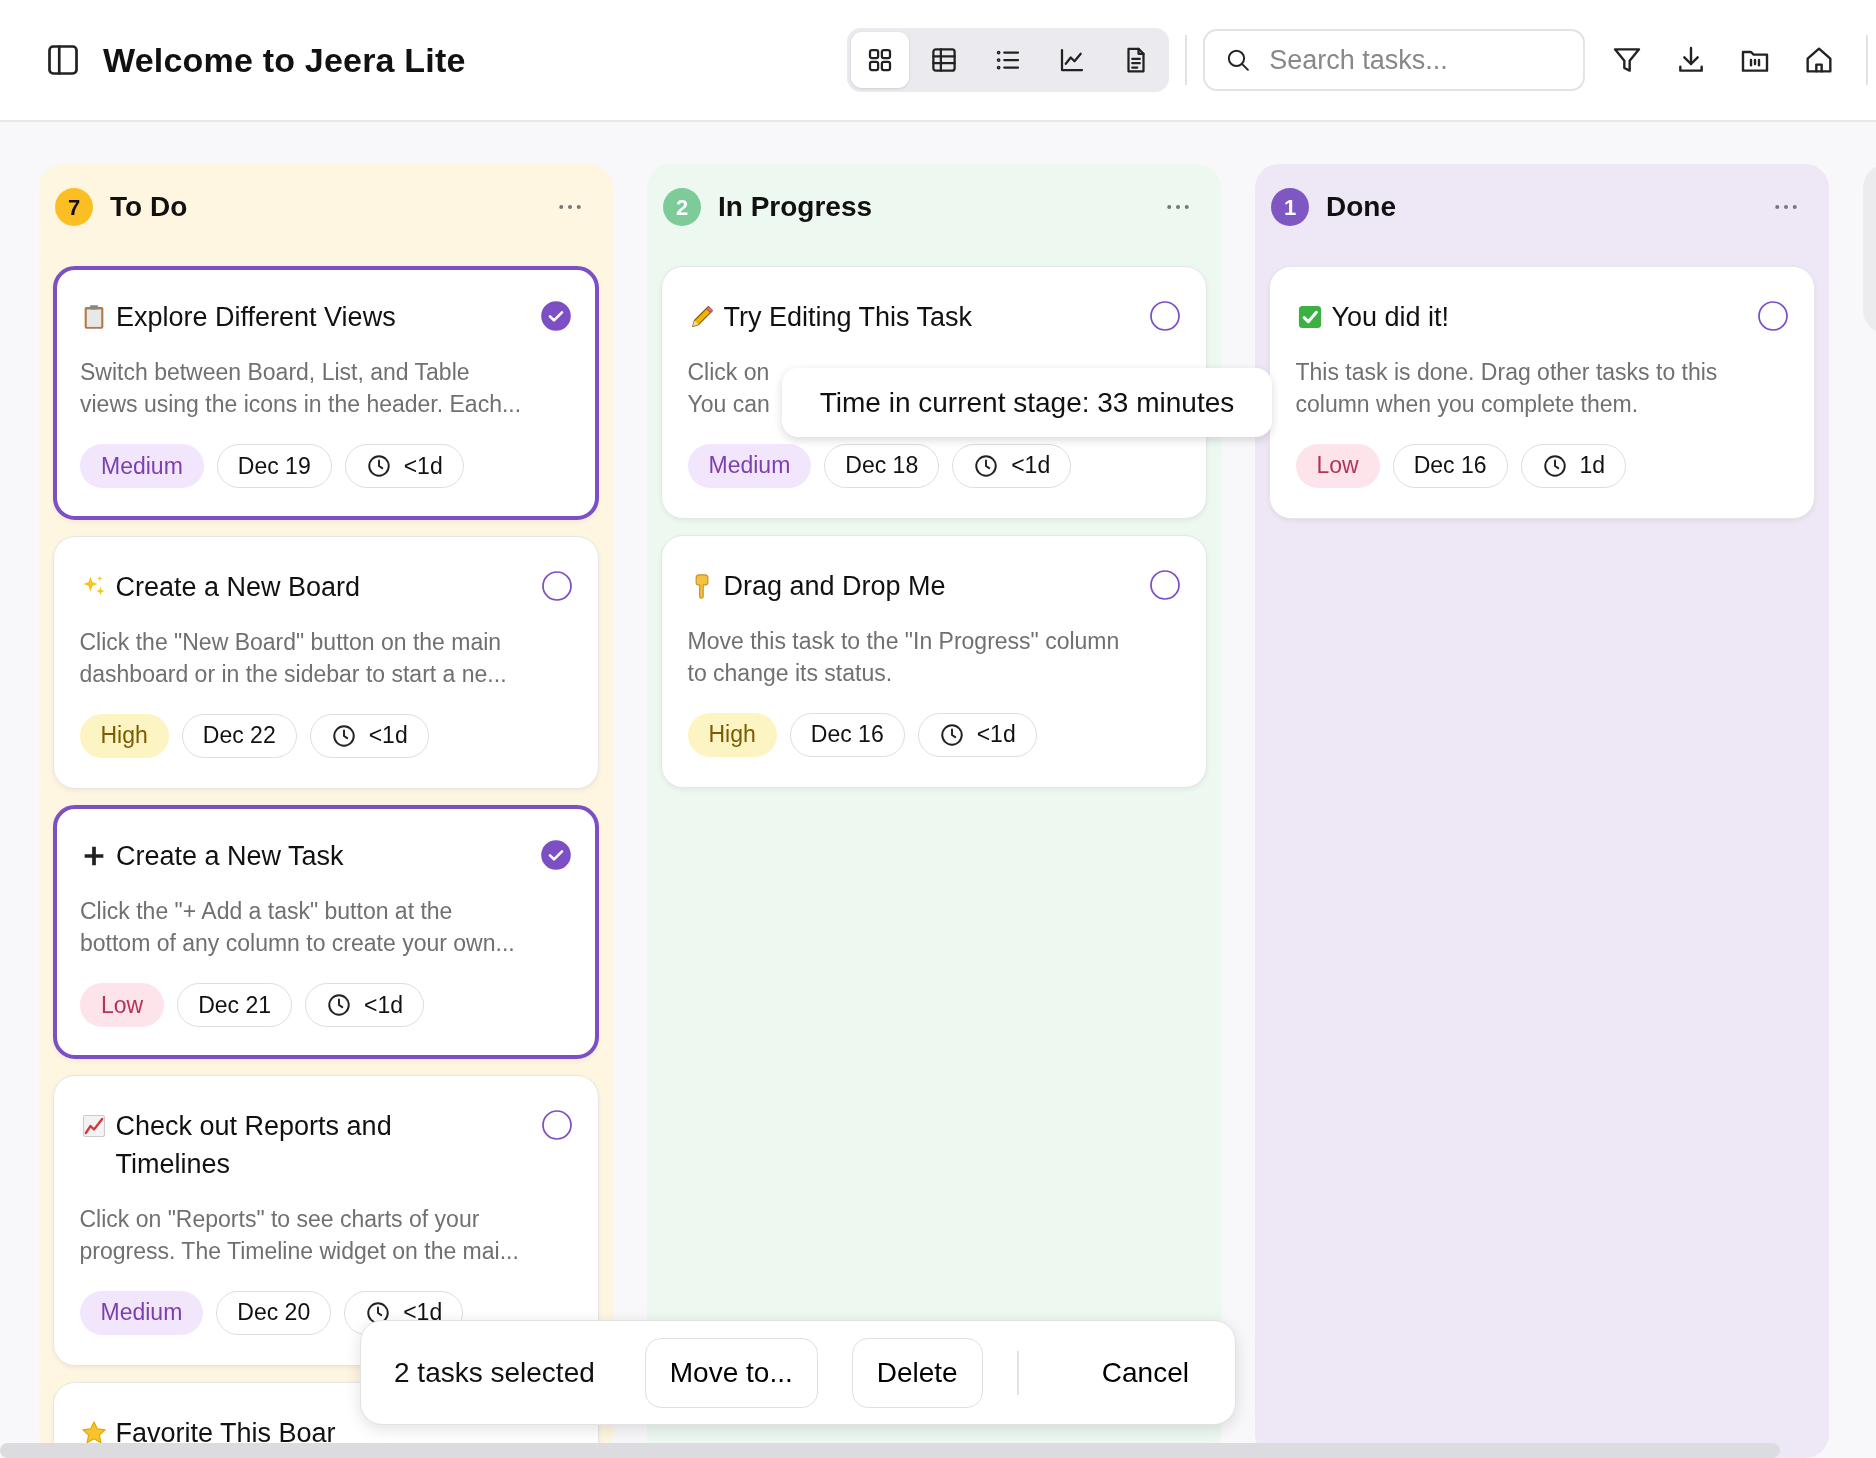 The image size is (1876, 1458). What do you see at coordinates (795, 207) in the screenshot?
I see `column-title: In Progress` at bounding box center [795, 207].